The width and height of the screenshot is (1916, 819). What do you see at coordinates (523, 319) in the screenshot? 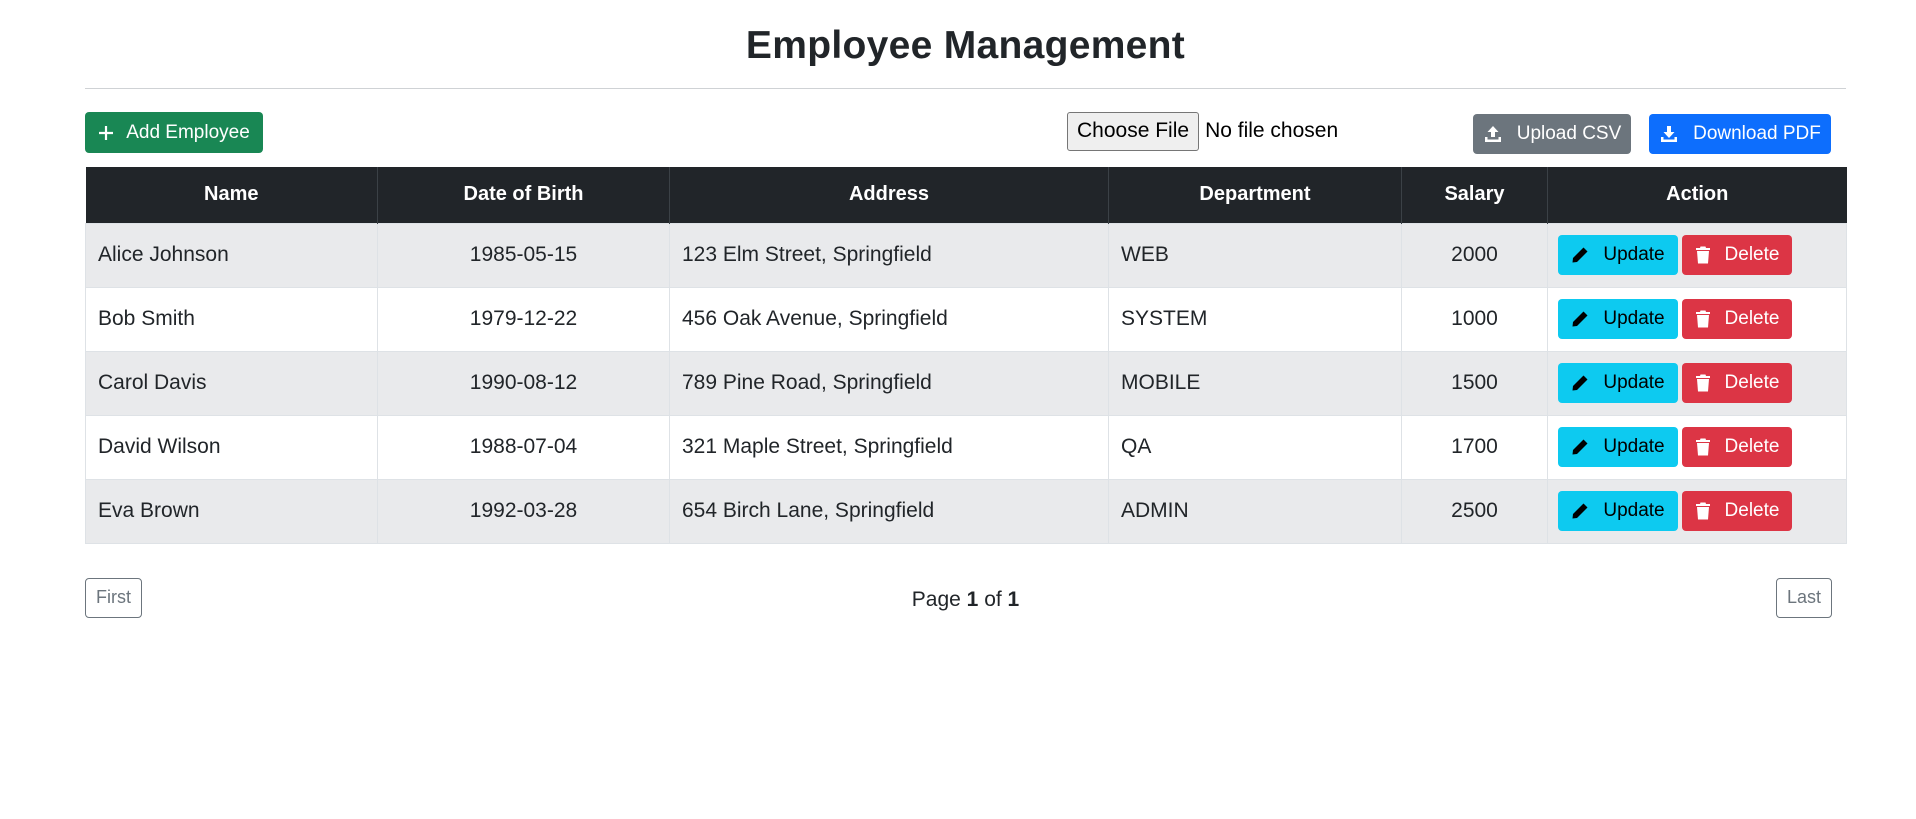
I see `cell-dob: 1979-12-22` at bounding box center [523, 319].